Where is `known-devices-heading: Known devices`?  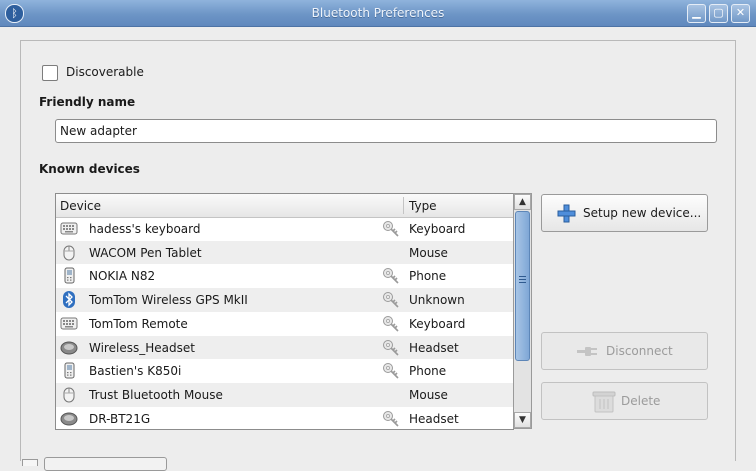 known-devices-heading: Known devices is located at coordinates (89, 169).